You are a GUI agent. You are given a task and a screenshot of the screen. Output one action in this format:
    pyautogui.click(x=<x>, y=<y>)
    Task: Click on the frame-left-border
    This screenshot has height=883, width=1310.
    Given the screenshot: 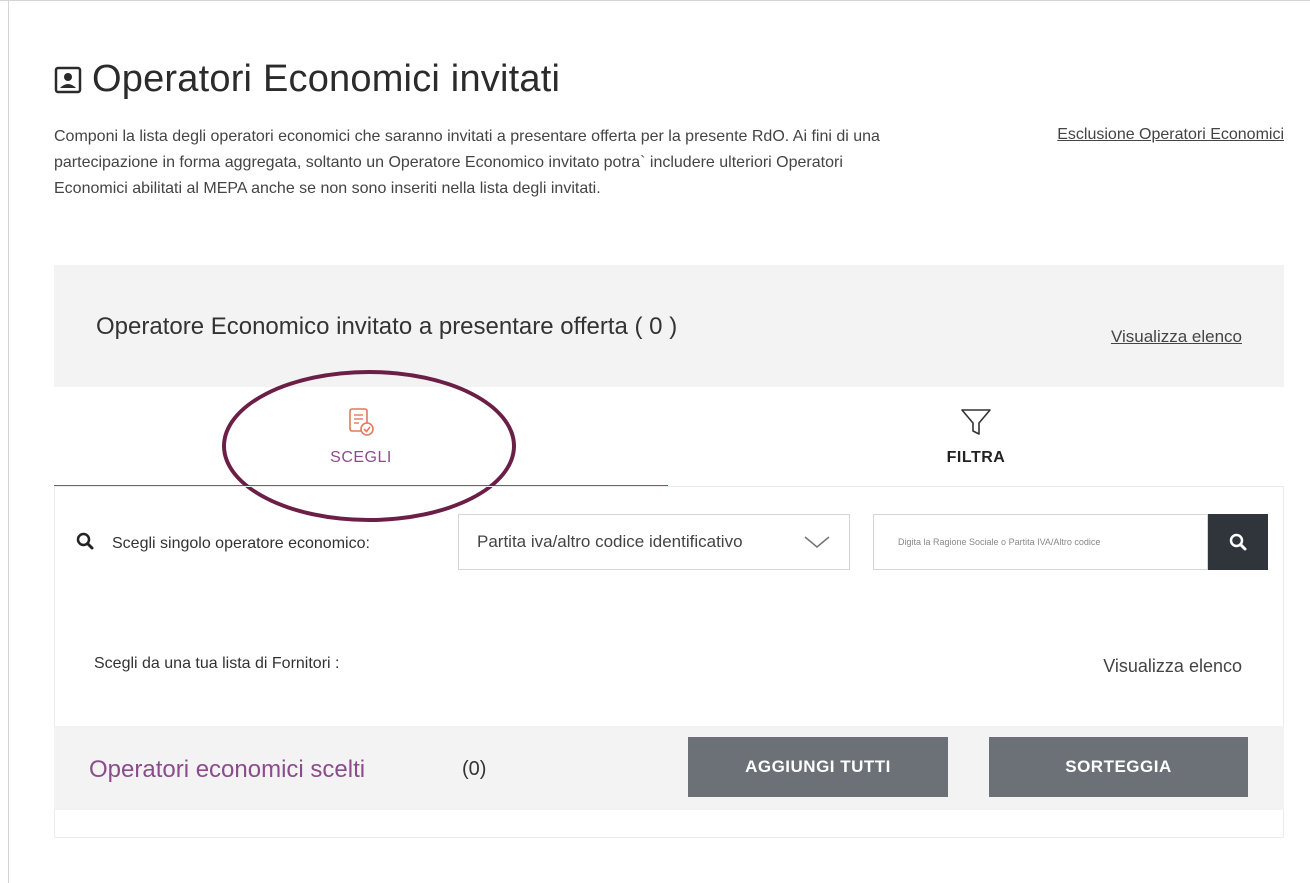 What is the action you would take?
    pyautogui.click(x=8, y=441)
    